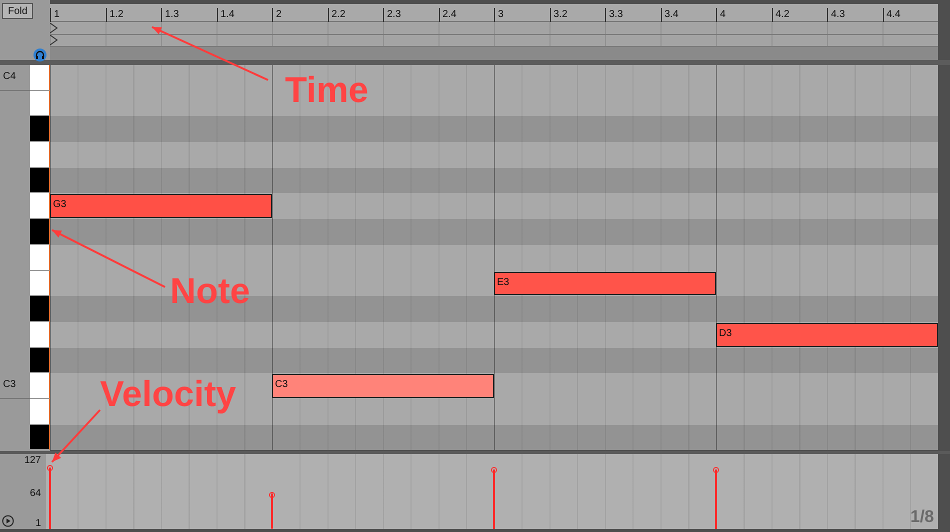 This screenshot has height=532, width=950. What do you see at coordinates (18, 11) in the screenshot?
I see `fold-button: Fold` at bounding box center [18, 11].